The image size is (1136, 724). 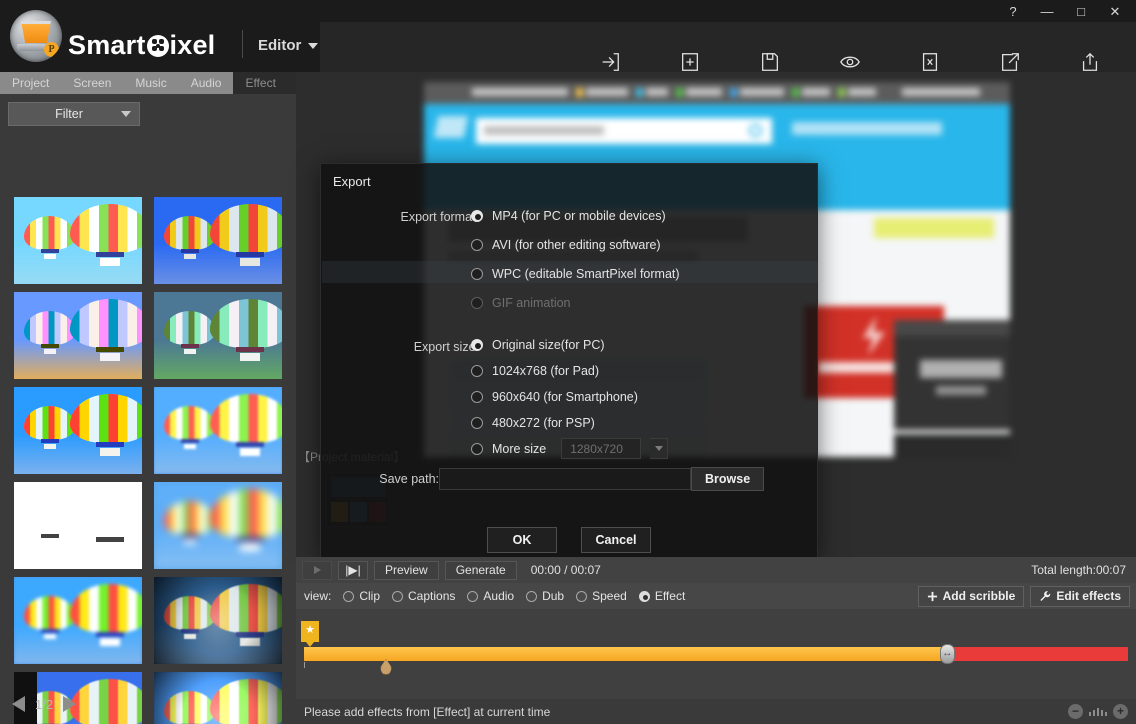 I want to click on filter-dropdown: Filter, so click(x=74, y=114).